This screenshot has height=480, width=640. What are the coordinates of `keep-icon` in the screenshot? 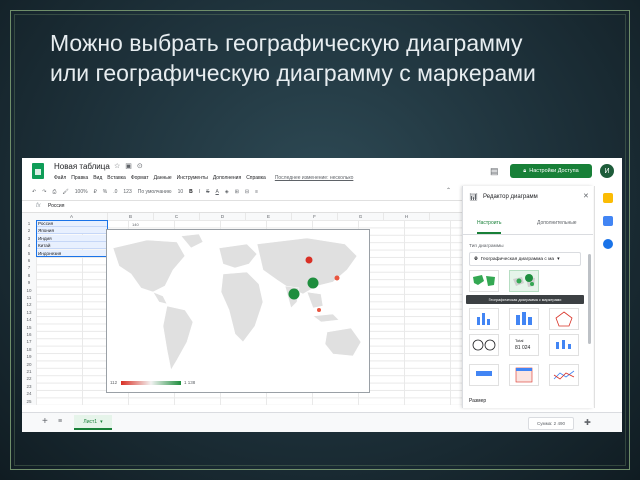 It's located at (608, 198).